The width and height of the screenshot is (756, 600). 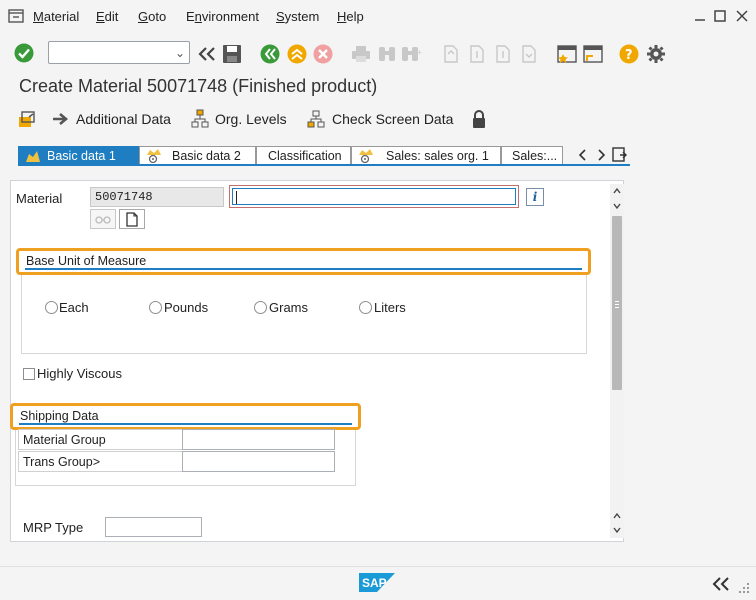 I want to click on shipping-group-header: Shipping Data, so click(x=185, y=416).